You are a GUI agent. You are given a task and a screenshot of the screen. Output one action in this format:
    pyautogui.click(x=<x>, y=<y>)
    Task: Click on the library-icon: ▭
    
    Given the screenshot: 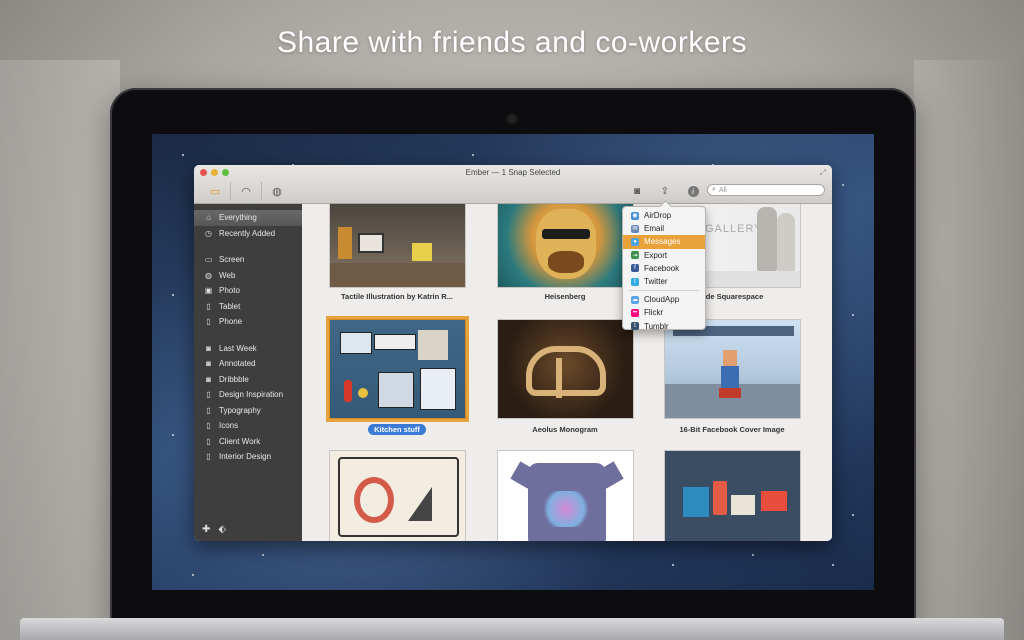 What is the action you would take?
    pyautogui.click(x=215, y=191)
    